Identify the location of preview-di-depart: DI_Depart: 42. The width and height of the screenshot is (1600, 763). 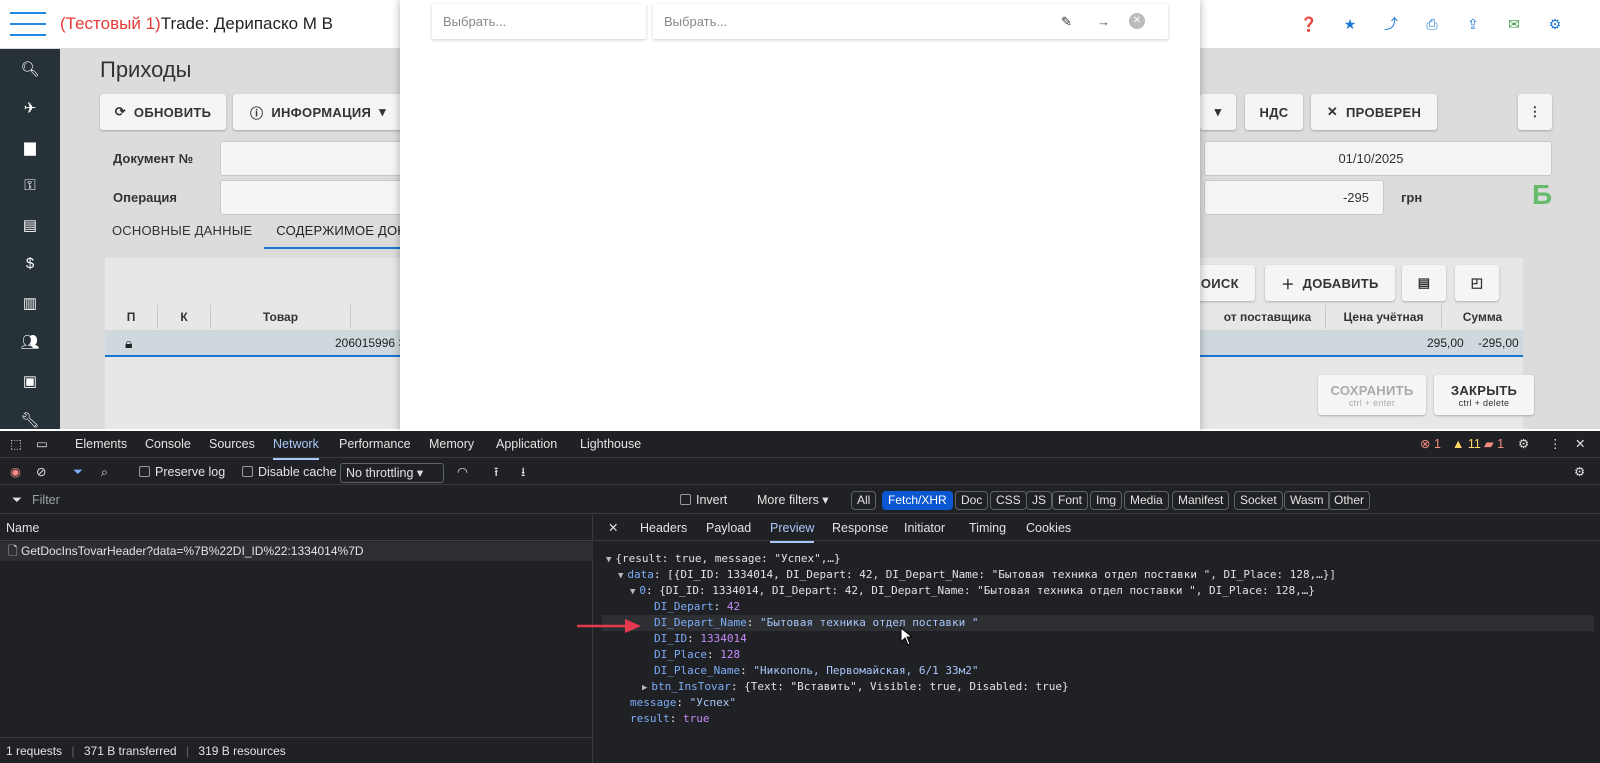
(697, 607).